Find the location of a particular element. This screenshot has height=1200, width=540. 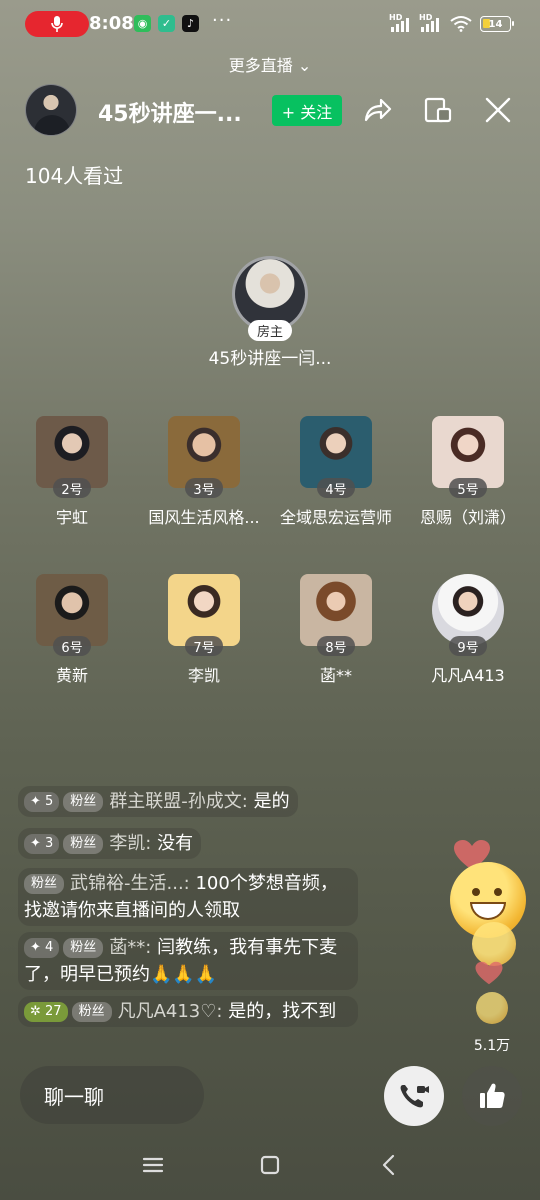

commenter-name: 群主联盟-孙成文: is located at coordinates (178, 801).